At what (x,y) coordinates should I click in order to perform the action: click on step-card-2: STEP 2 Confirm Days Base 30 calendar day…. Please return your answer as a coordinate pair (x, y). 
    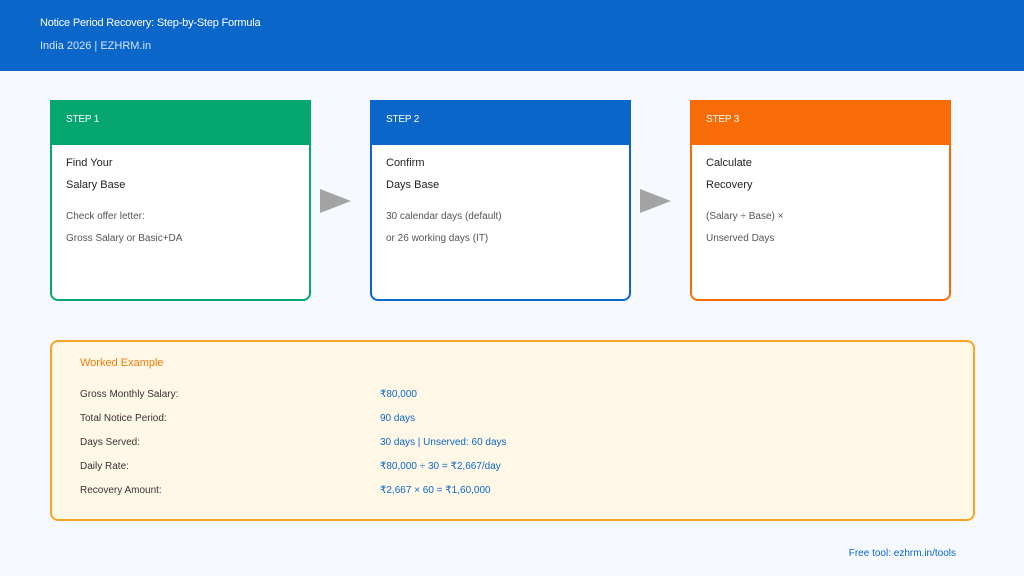
    Looking at the image, I should click on (500, 200).